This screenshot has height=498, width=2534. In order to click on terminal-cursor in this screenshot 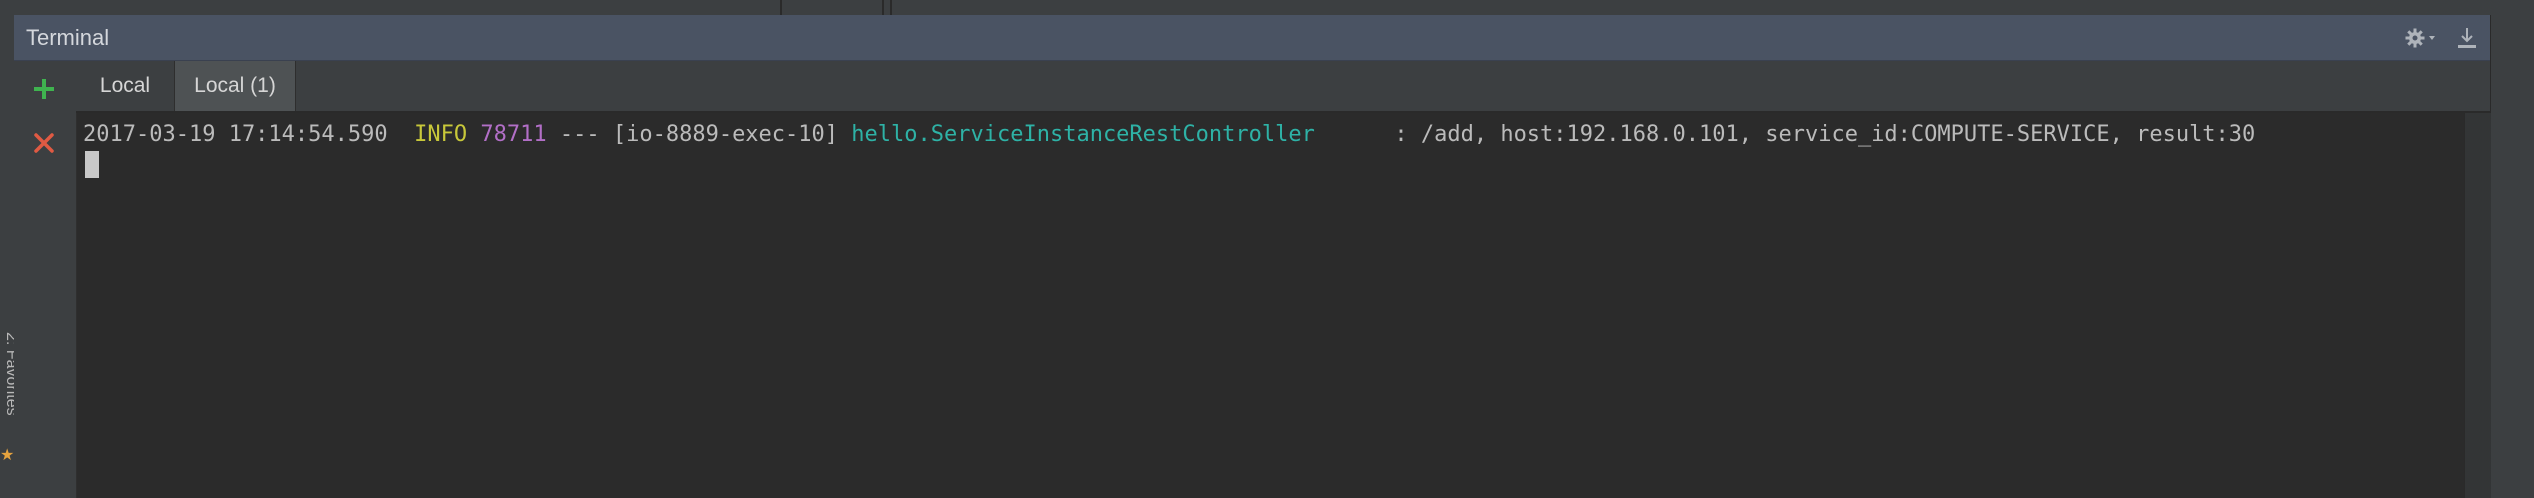, I will do `click(92, 164)`.